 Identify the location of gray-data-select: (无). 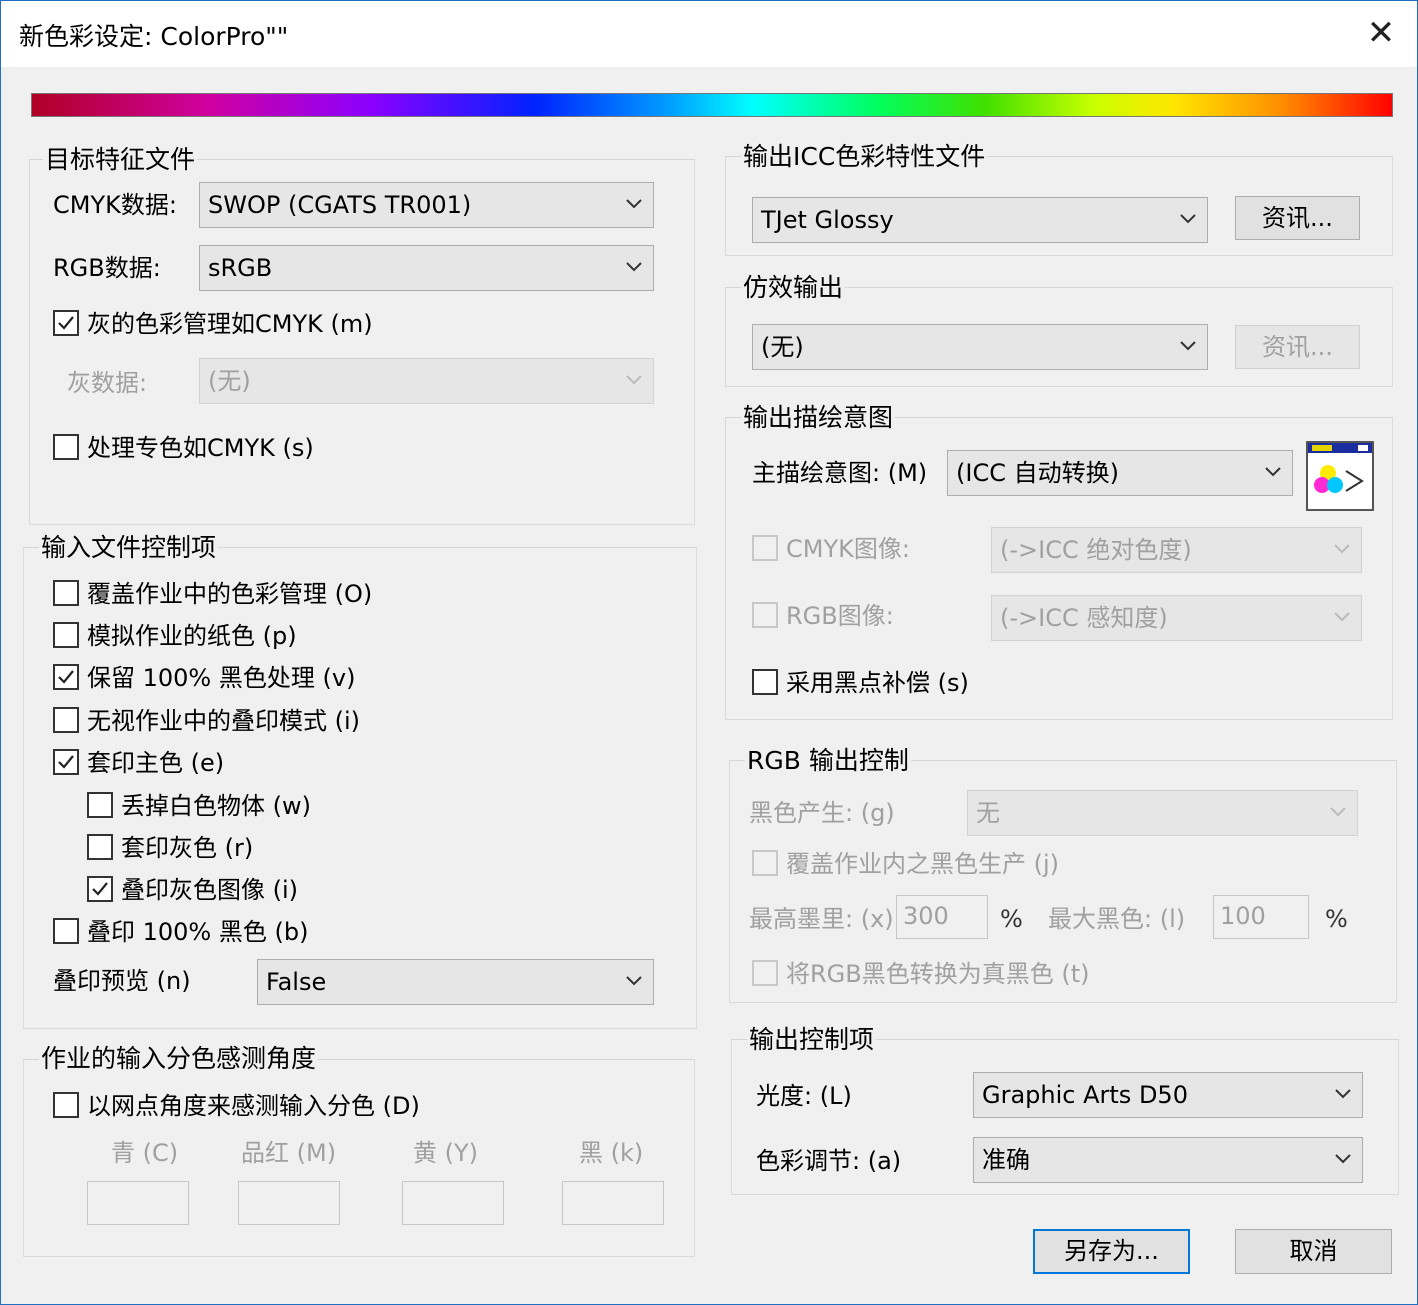
(426, 381).